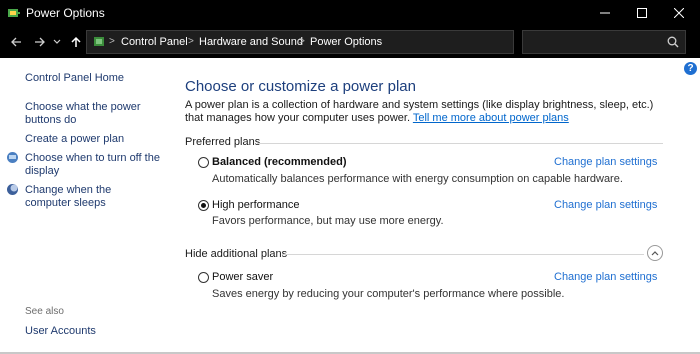 The image size is (700, 354). What do you see at coordinates (92, 331) in the screenshot?
I see `sidebar-item-user-accounts: User Accounts` at bounding box center [92, 331].